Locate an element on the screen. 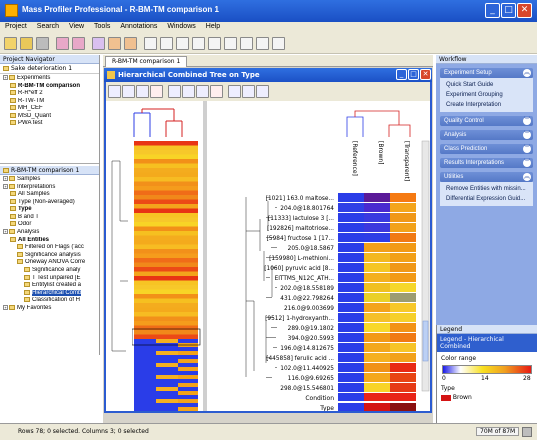 This screenshot has height=440, width=537. experiment-tree-item: Odor is located at coordinates (51, 225).